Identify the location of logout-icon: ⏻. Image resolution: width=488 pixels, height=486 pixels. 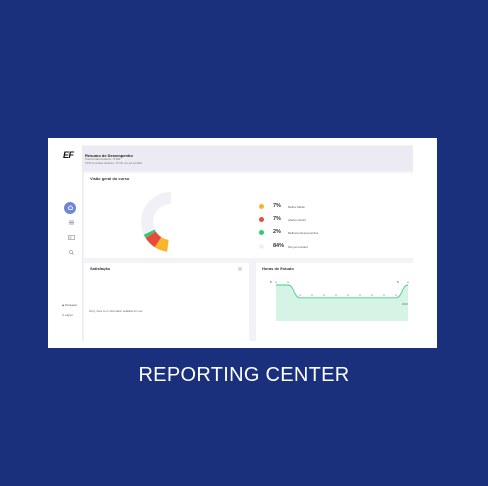
(63, 315).